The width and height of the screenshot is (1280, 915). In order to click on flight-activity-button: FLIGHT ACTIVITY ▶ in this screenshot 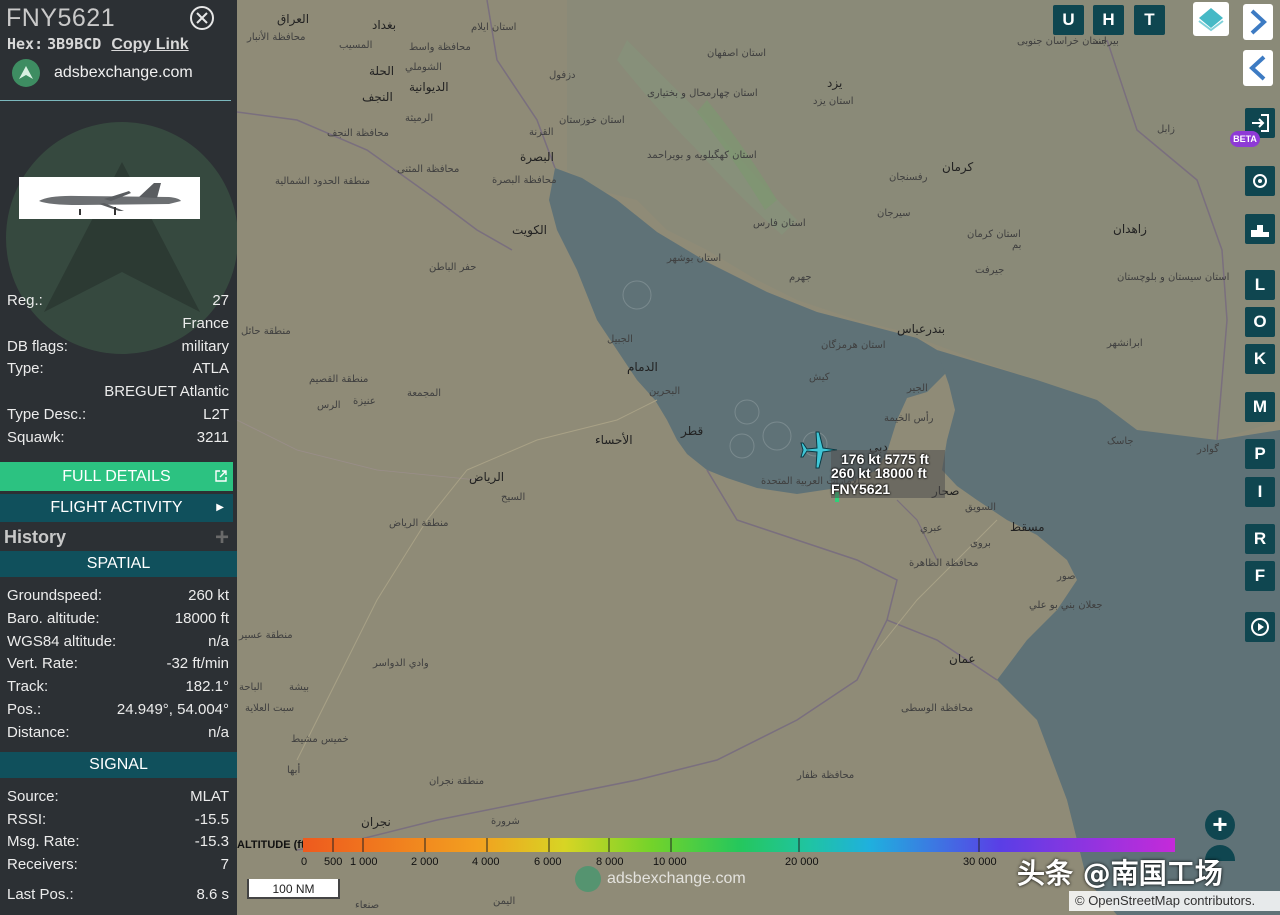, I will do `click(116, 508)`.